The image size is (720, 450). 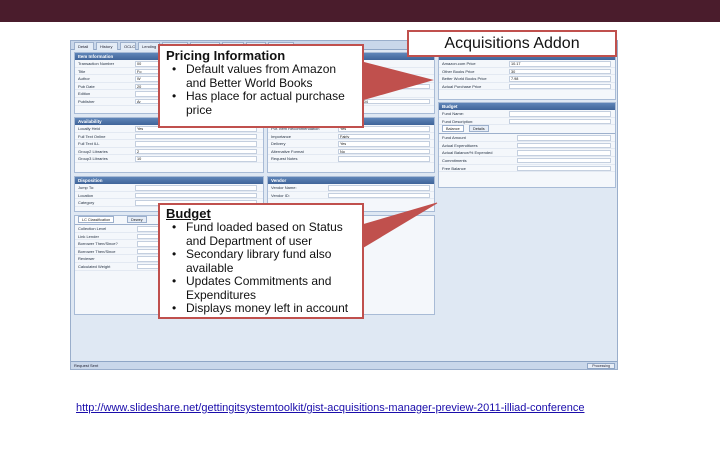 What do you see at coordinates (86, 203) in the screenshot?
I see `disposition-label: Category` at bounding box center [86, 203].